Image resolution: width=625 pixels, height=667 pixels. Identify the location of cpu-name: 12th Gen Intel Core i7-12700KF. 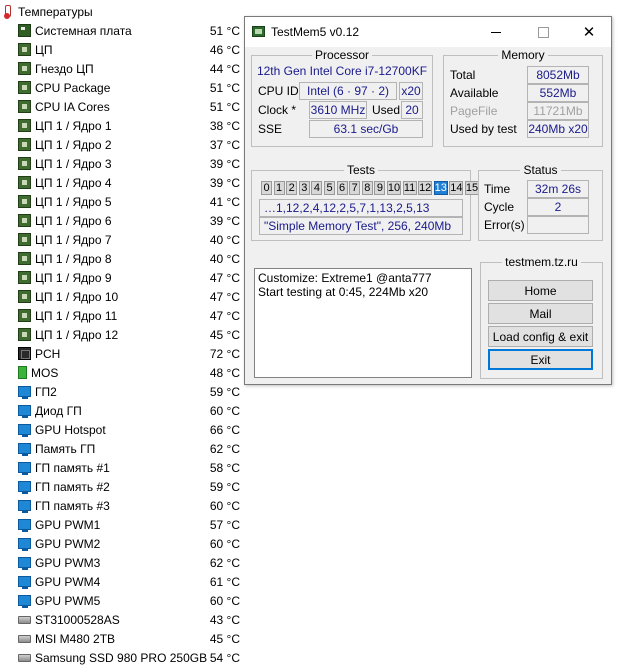
(342, 71).